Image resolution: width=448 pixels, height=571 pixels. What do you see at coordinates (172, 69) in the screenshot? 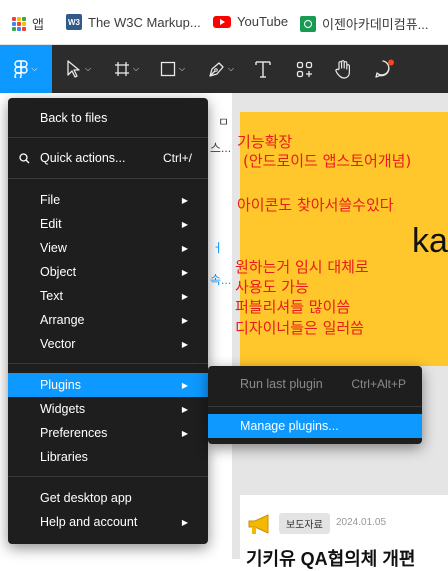
I see `shape-tool: ⌵` at bounding box center [172, 69].